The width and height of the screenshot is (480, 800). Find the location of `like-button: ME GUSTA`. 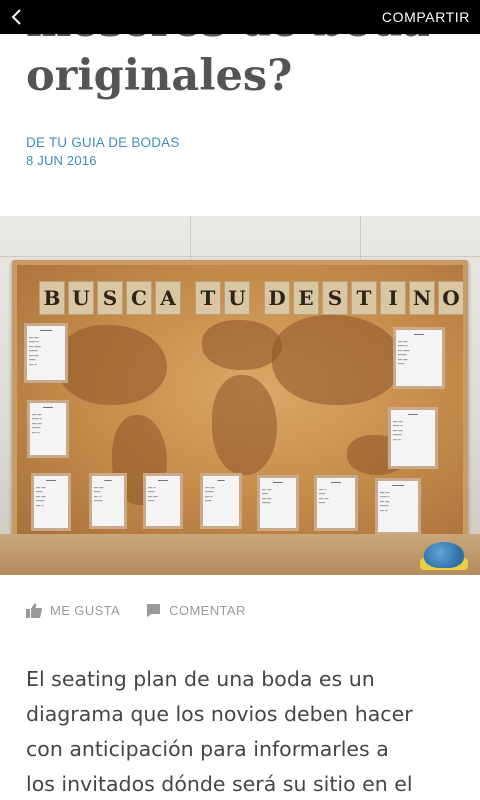

like-button: ME GUSTA is located at coordinates (73, 610).